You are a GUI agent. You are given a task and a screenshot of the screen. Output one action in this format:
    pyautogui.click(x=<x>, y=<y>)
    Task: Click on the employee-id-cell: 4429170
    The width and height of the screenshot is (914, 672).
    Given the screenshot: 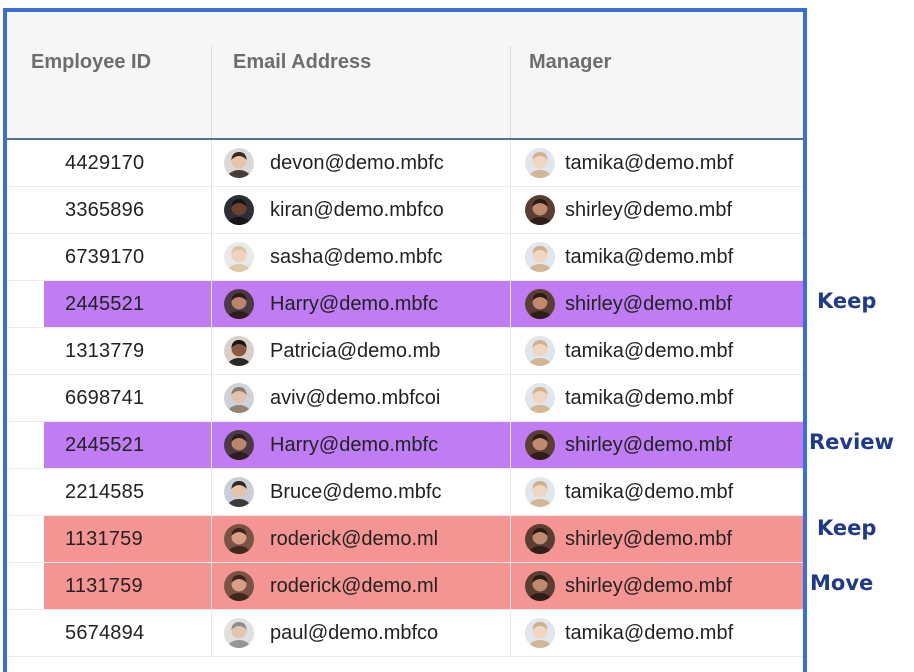 What is the action you would take?
    pyautogui.click(x=109, y=163)
    